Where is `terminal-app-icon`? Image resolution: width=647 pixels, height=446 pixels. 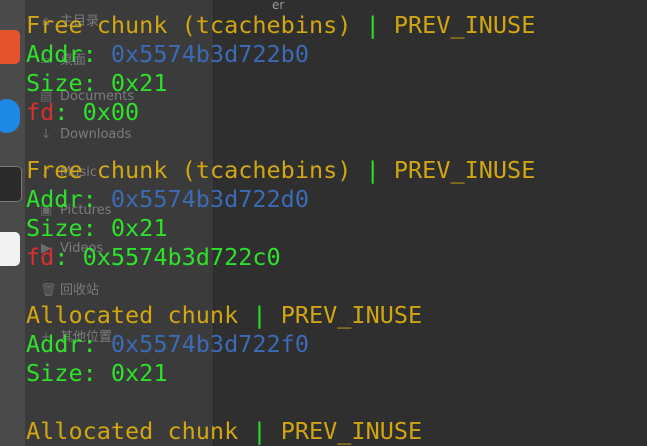
terminal-app-icon is located at coordinates (11, 184).